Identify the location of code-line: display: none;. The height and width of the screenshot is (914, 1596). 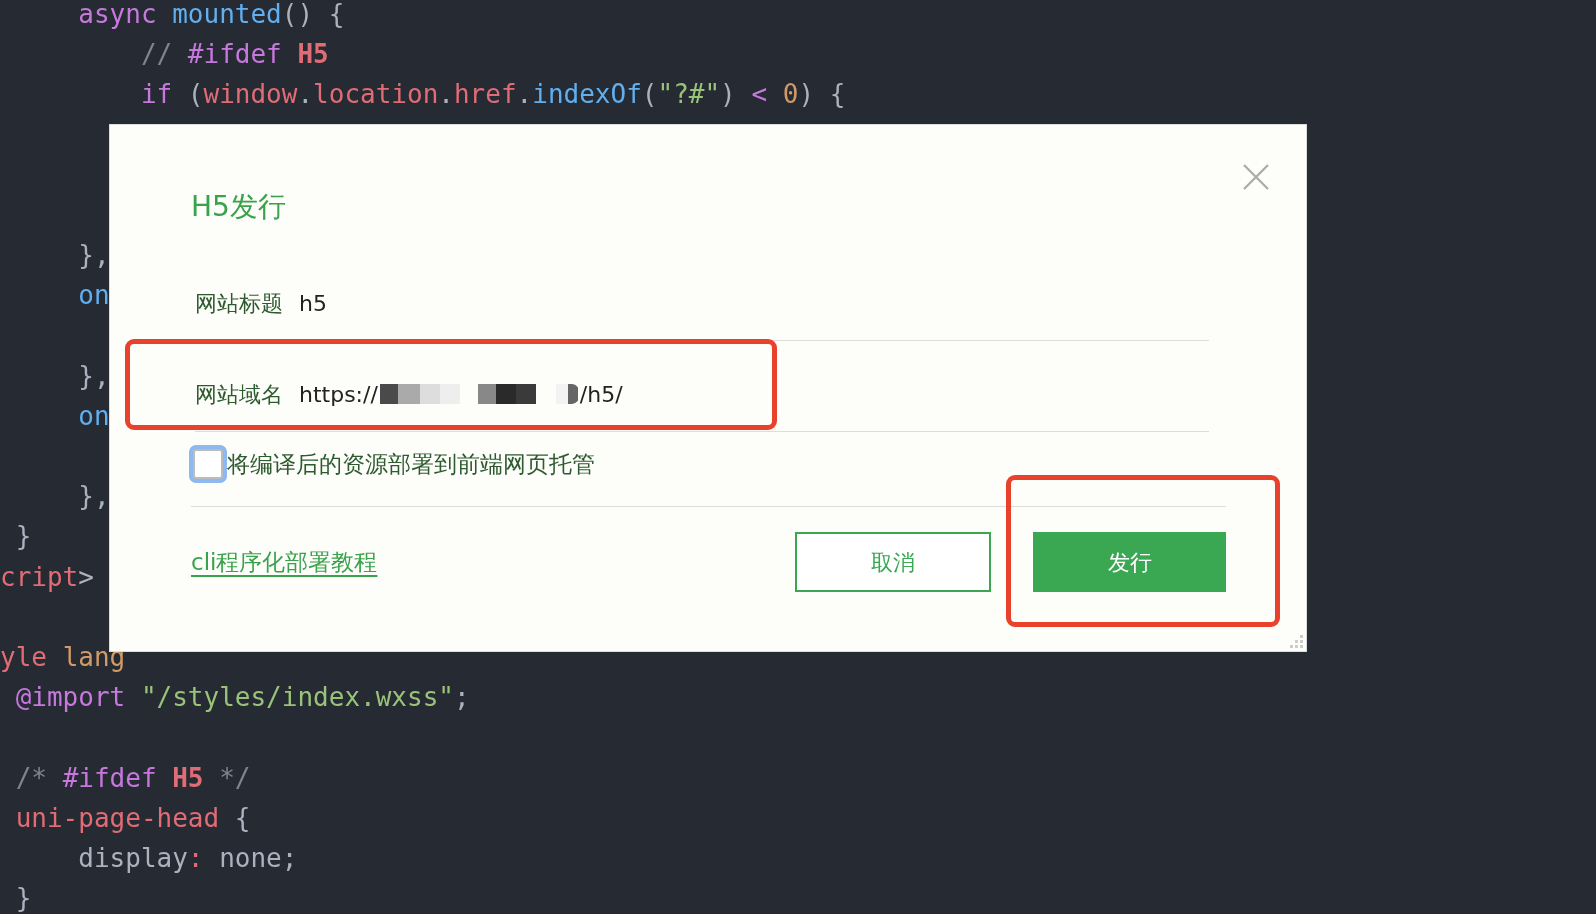
(187, 858).